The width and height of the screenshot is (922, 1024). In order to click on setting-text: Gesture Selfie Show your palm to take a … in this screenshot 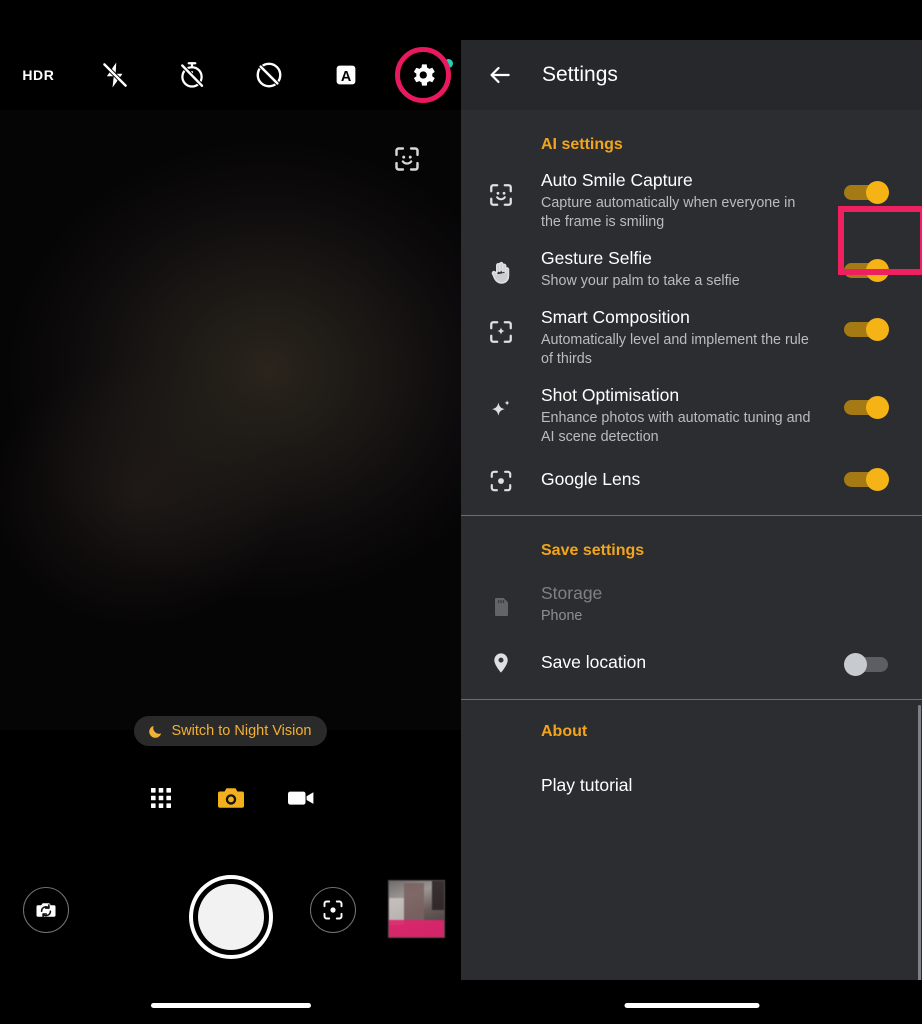, I will do `click(692, 269)`.